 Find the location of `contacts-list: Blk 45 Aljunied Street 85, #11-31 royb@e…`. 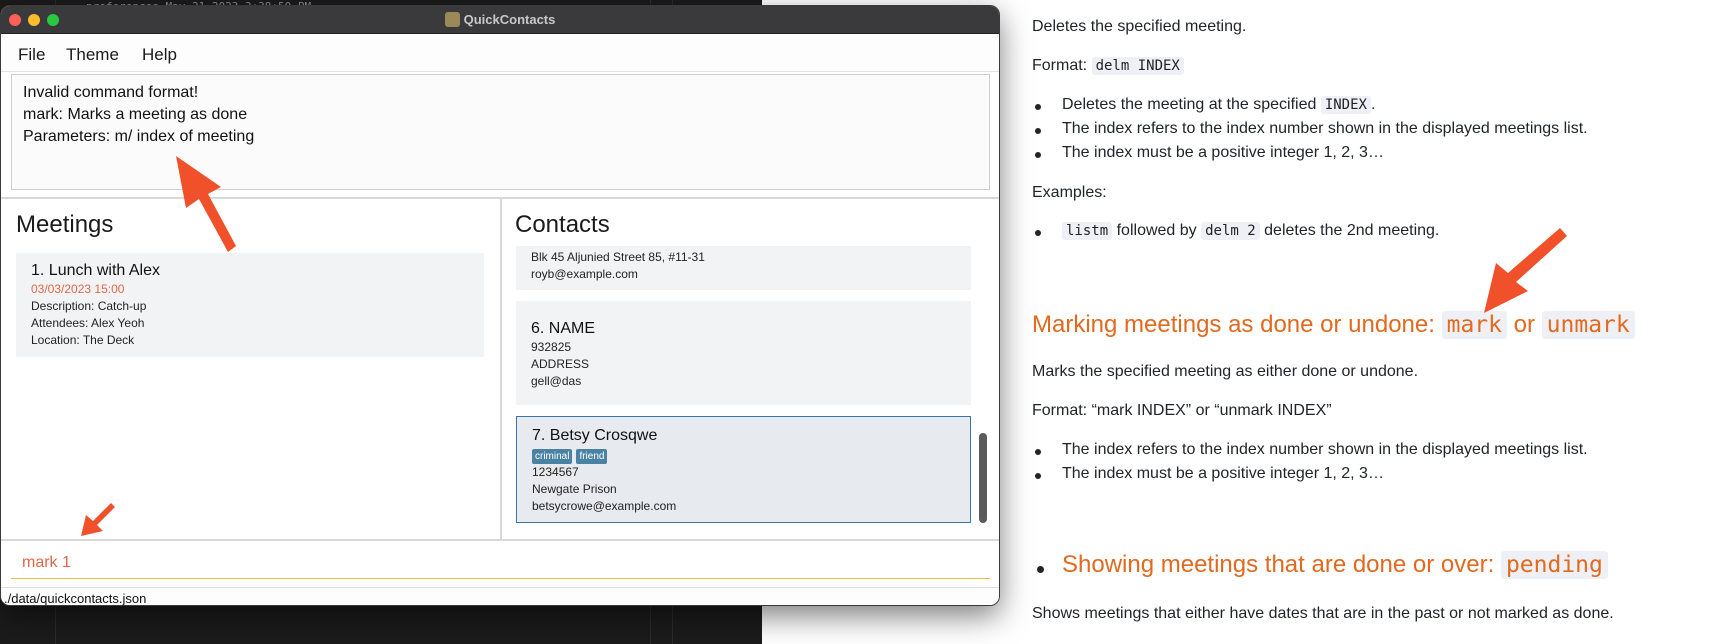

contacts-list: Blk 45 Aljunied Street 85, #11-31 royb@e… is located at coordinates (743, 386).